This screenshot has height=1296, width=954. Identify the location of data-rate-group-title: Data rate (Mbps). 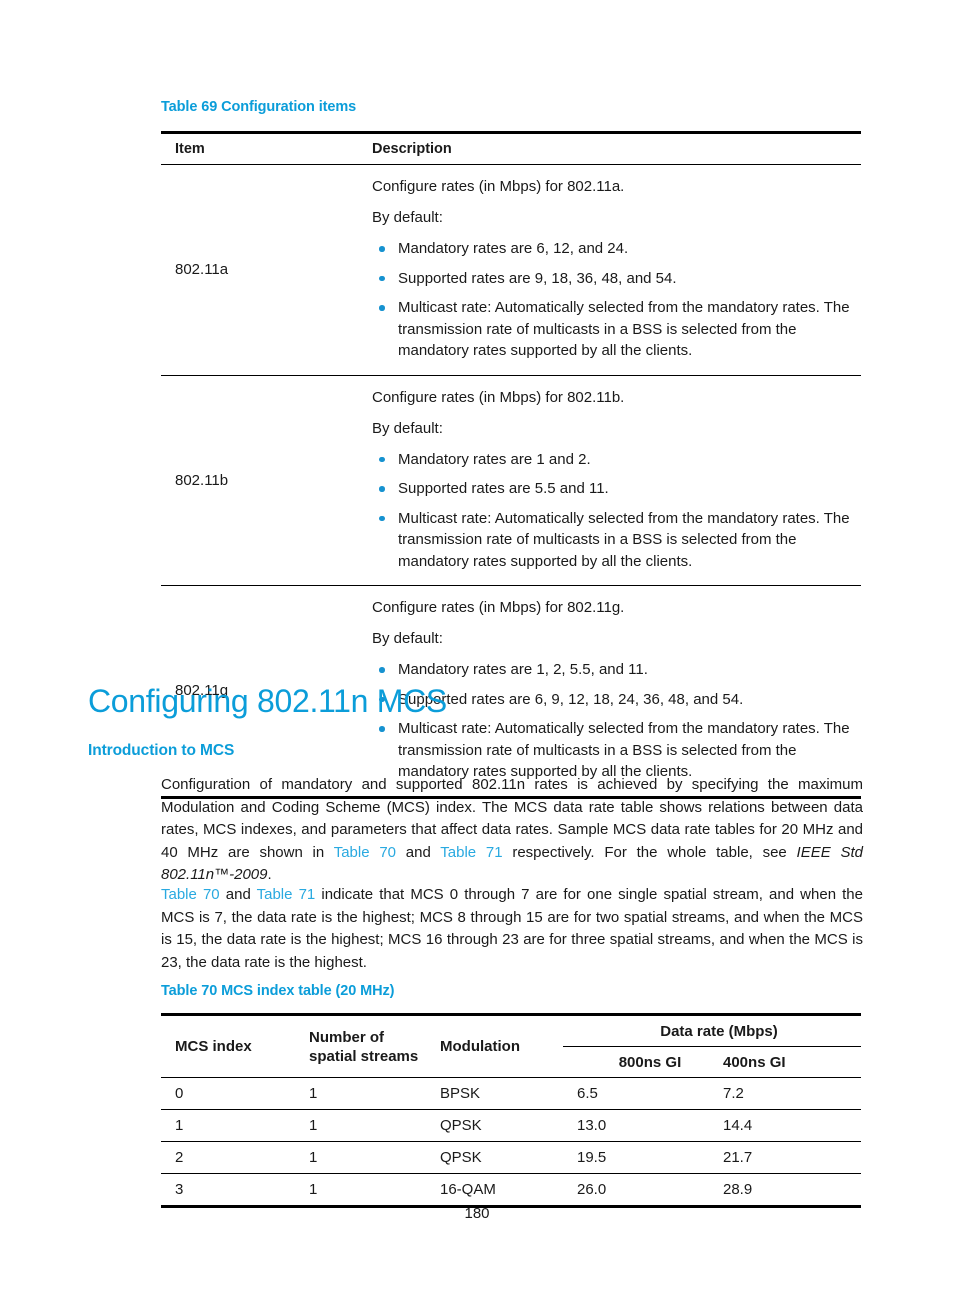
(712, 1031).